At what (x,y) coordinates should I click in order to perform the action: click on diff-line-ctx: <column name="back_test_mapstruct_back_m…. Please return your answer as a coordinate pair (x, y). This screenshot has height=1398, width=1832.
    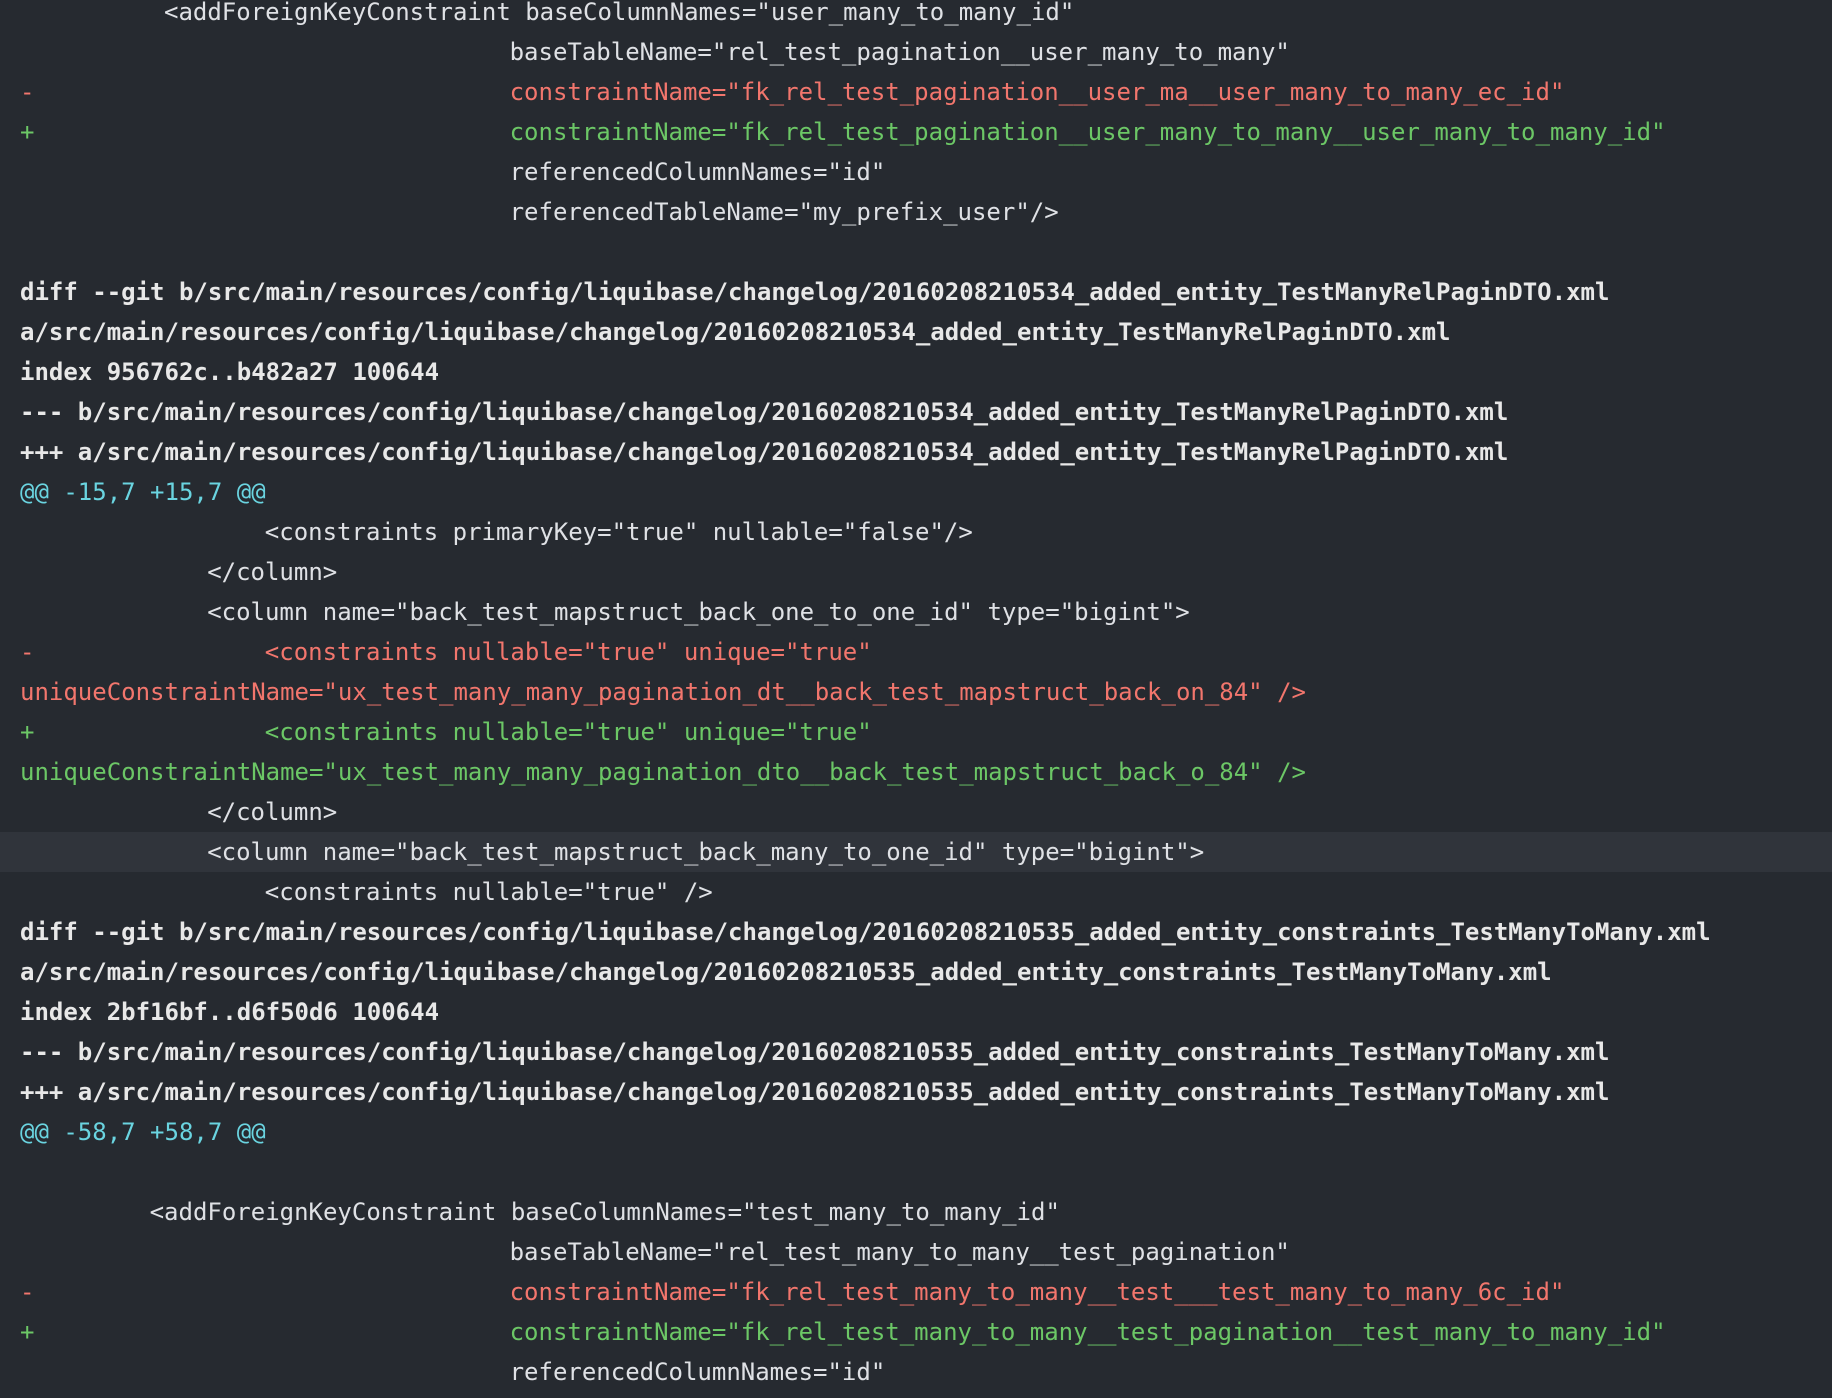
    Looking at the image, I should click on (916, 852).